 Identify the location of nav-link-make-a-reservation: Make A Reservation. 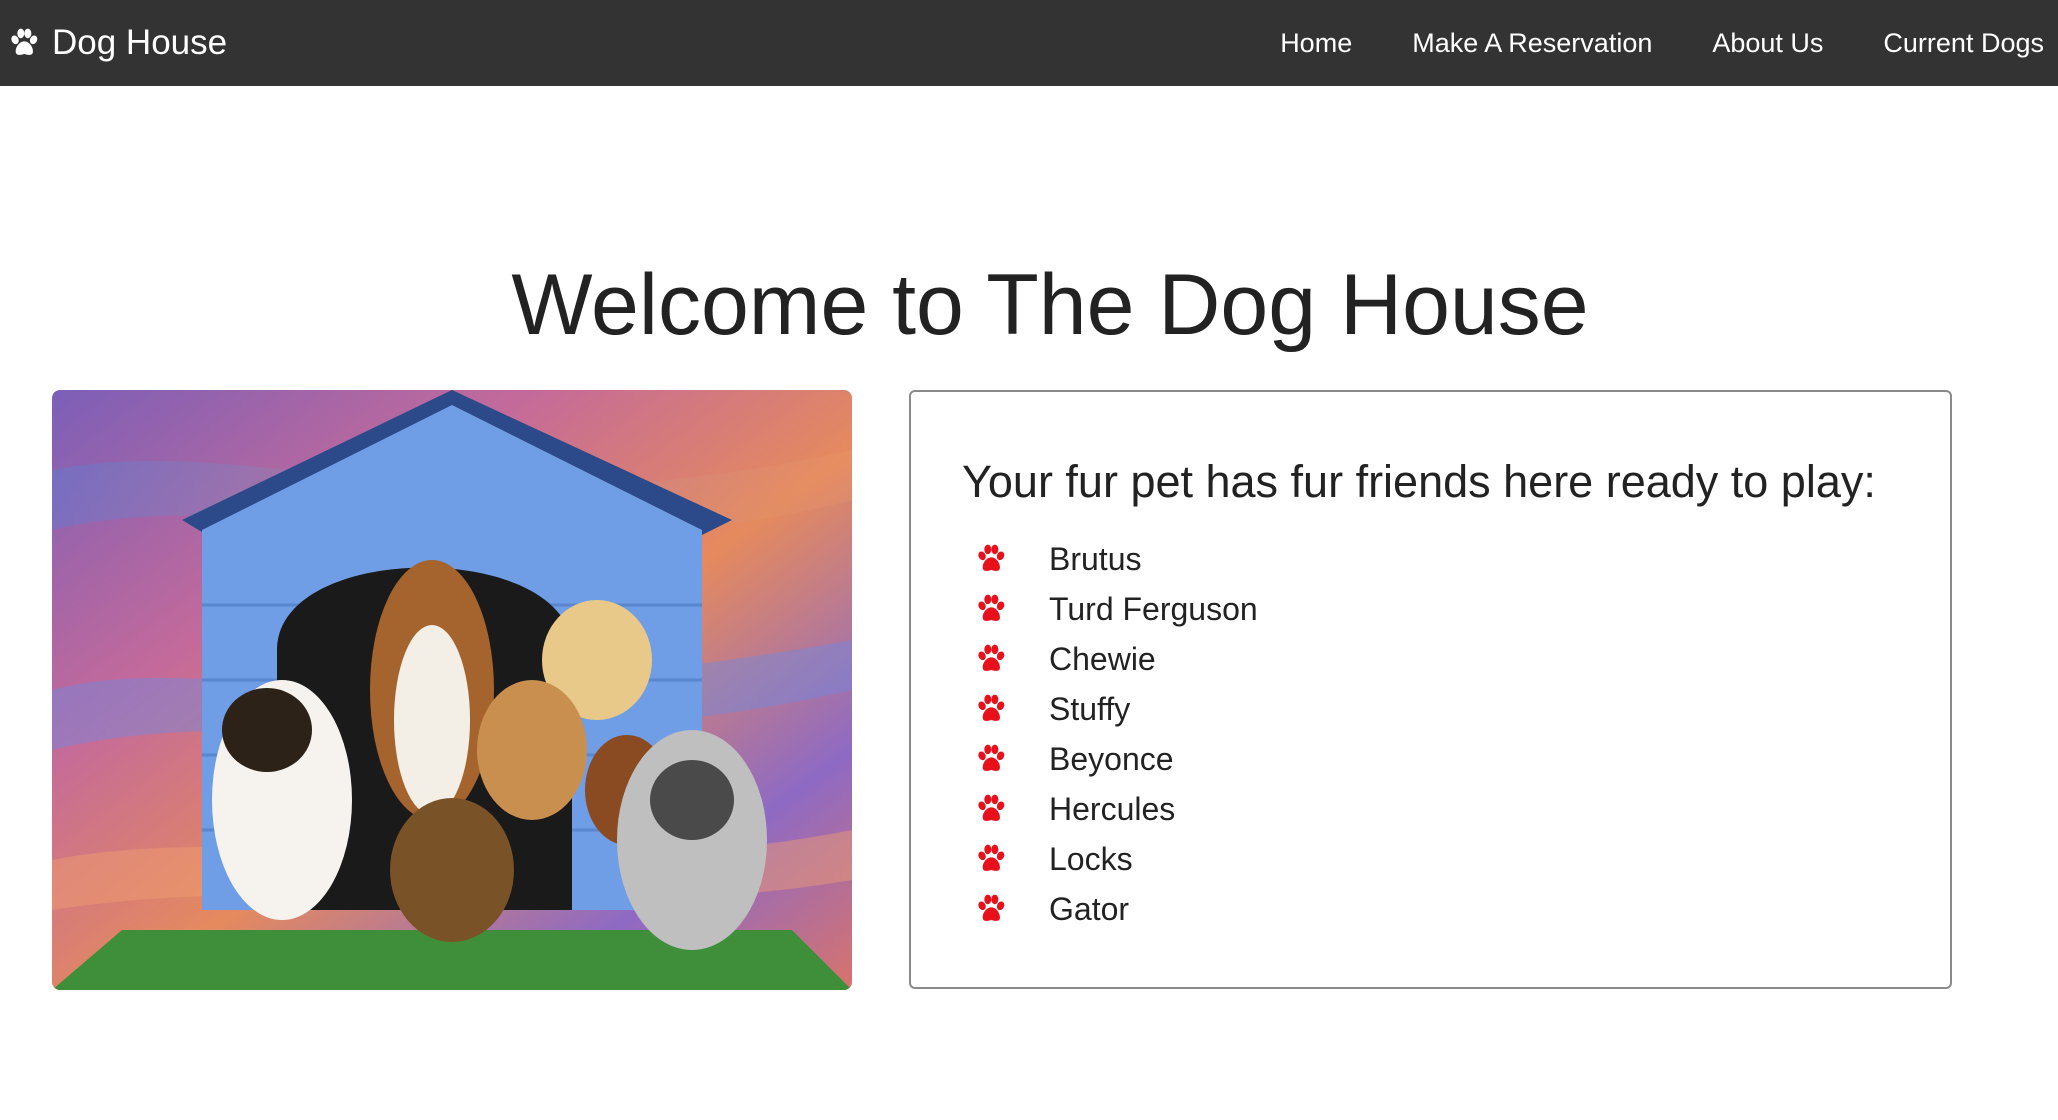
(1532, 43).